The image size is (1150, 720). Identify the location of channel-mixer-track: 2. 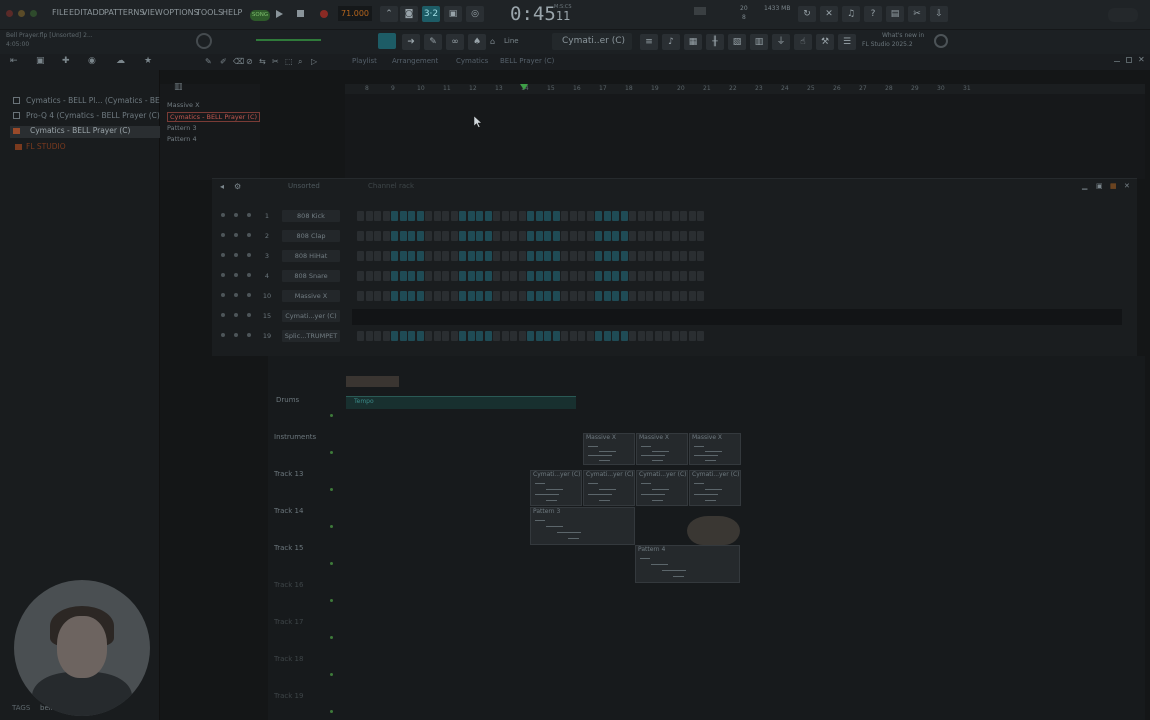
(267, 236).